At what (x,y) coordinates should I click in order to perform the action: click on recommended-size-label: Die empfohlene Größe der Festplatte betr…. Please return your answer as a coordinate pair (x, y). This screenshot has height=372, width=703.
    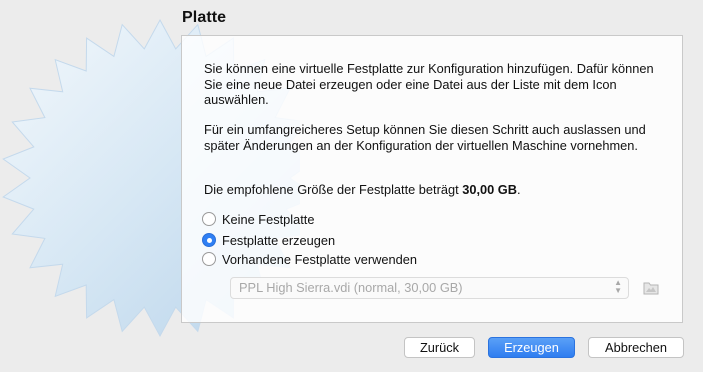
    Looking at the image, I should click on (333, 189).